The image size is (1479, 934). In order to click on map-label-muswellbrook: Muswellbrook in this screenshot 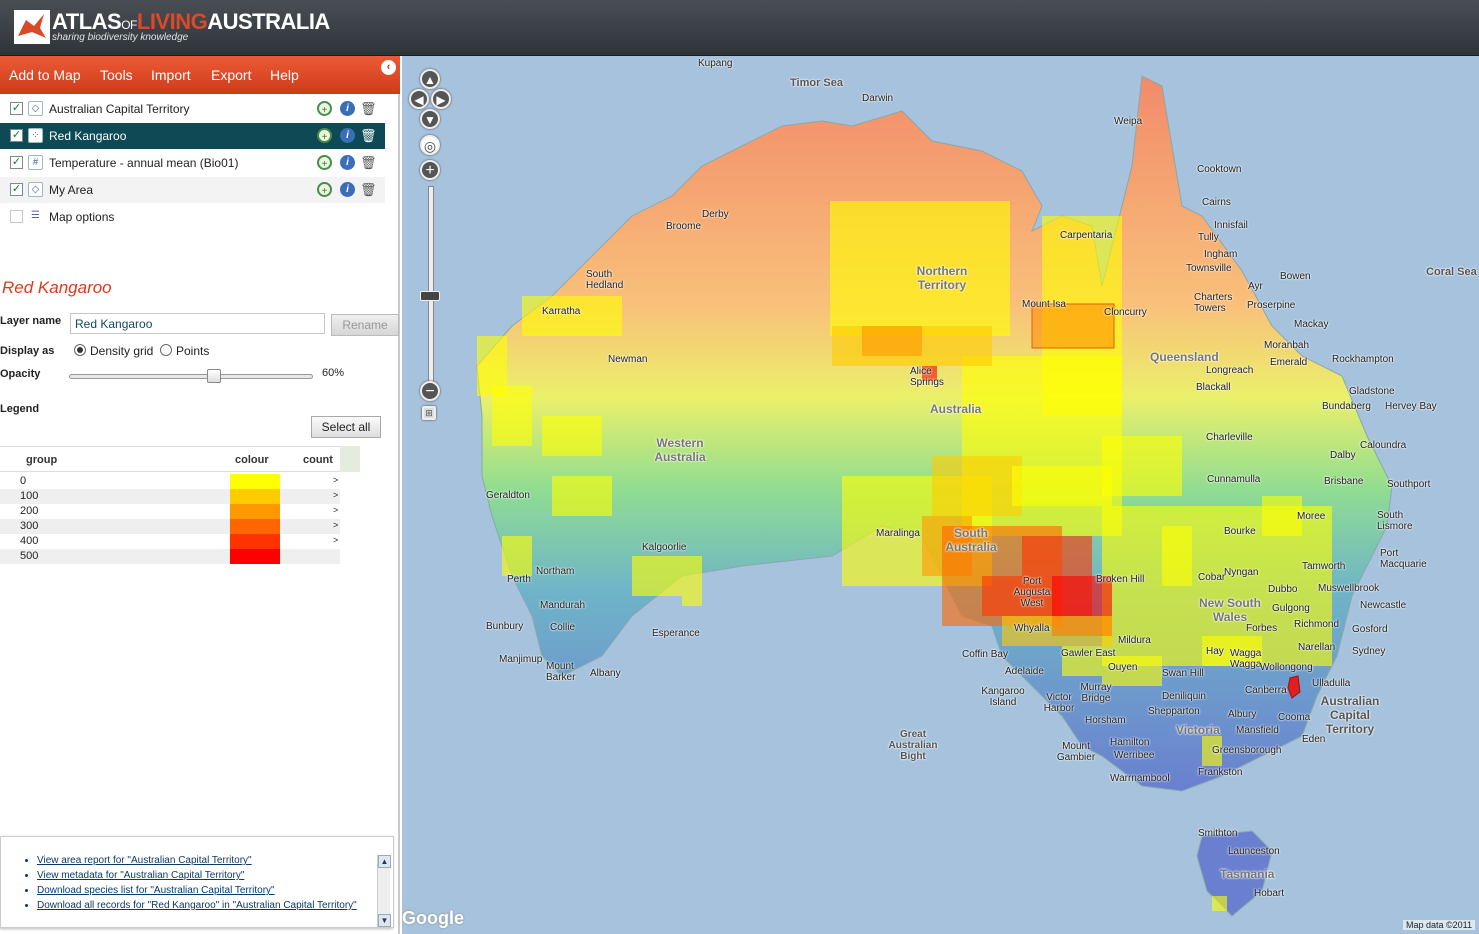, I will do `click(1349, 588)`.